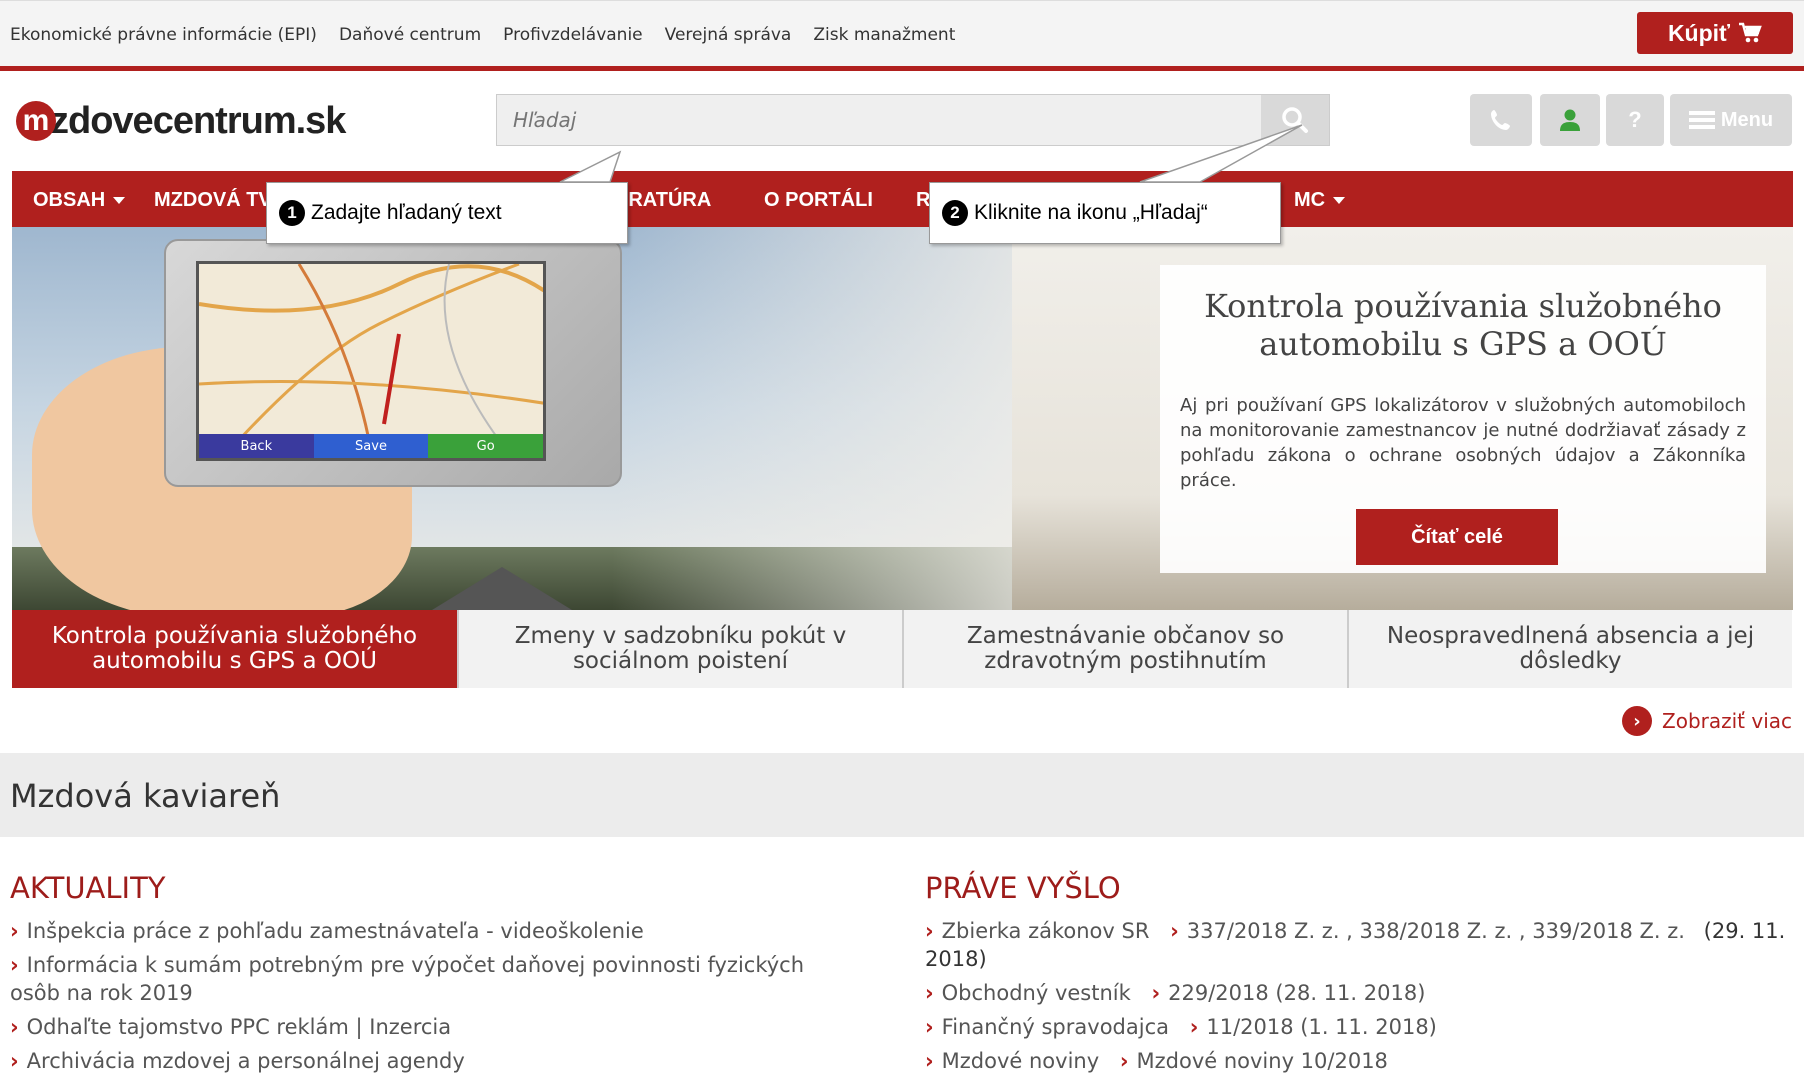 The width and height of the screenshot is (1804, 1083). I want to click on list-item: › Archivácia mzdovej a personálnej agendy, so click(430, 1061).